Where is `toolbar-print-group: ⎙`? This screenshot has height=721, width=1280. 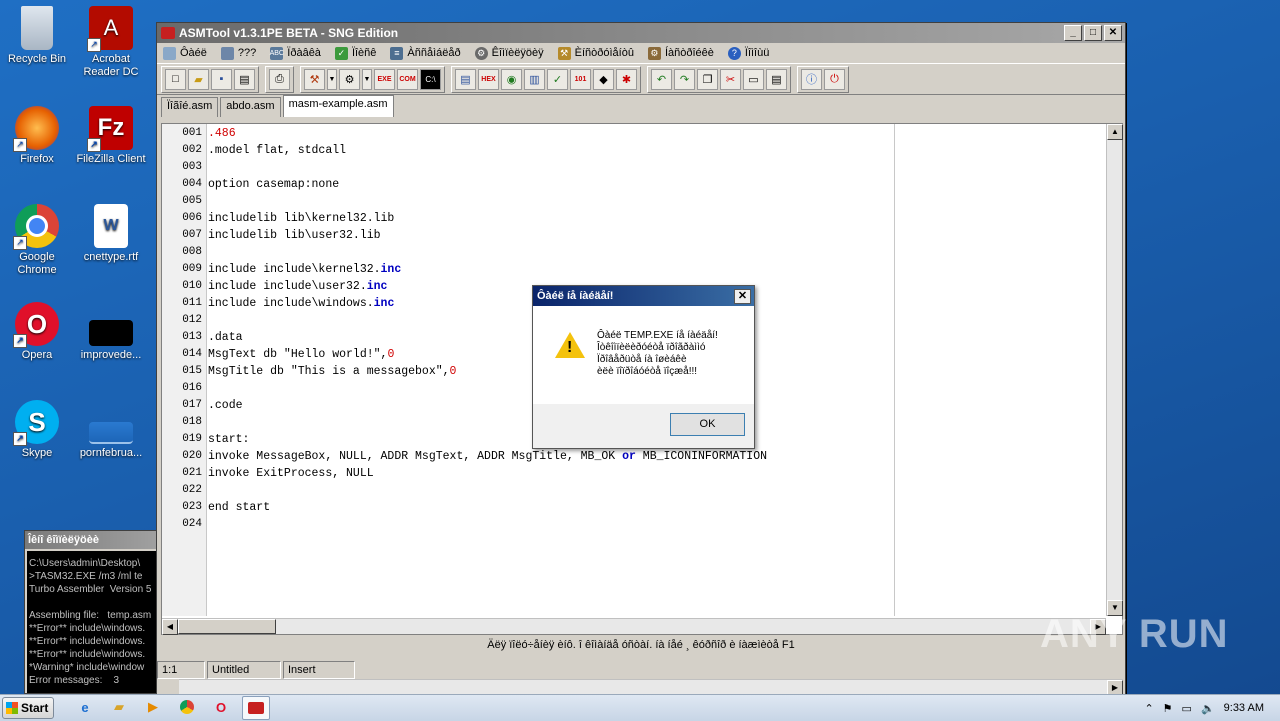 toolbar-print-group: ⎙ is located at coordinates (279, 79).